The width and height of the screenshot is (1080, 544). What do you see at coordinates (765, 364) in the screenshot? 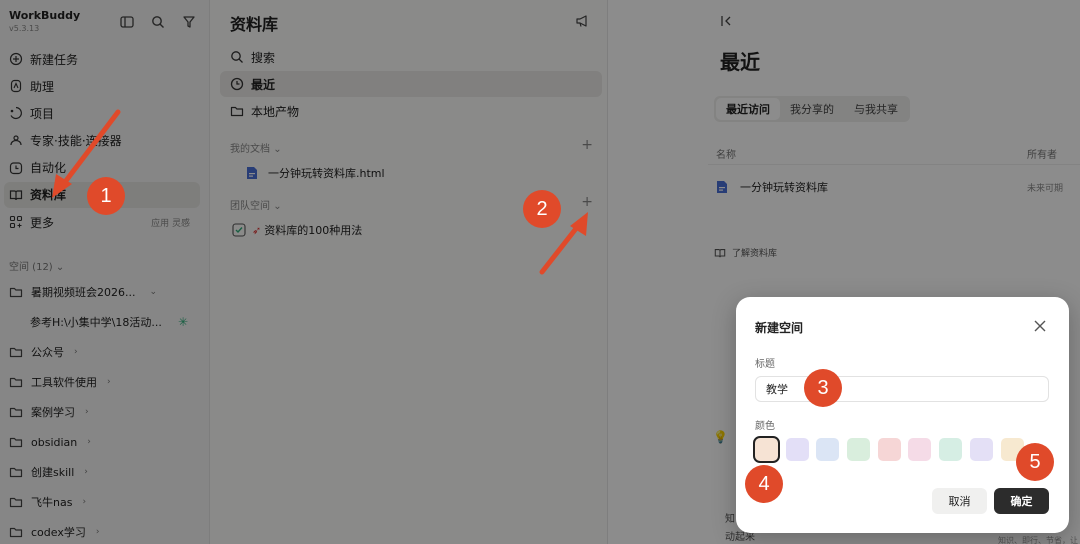
I see `title-field-label: 标题` at bounding box center [765, 364].